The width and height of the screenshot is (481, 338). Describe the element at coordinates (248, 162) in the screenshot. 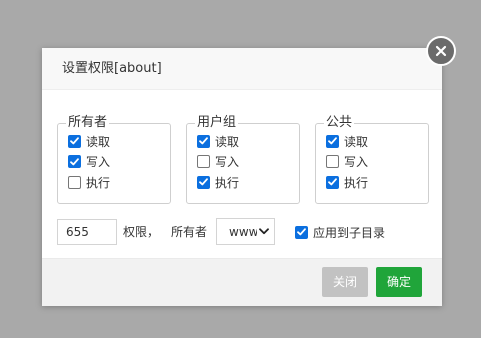

I see `group-write-checkbox: 写入` at that location.